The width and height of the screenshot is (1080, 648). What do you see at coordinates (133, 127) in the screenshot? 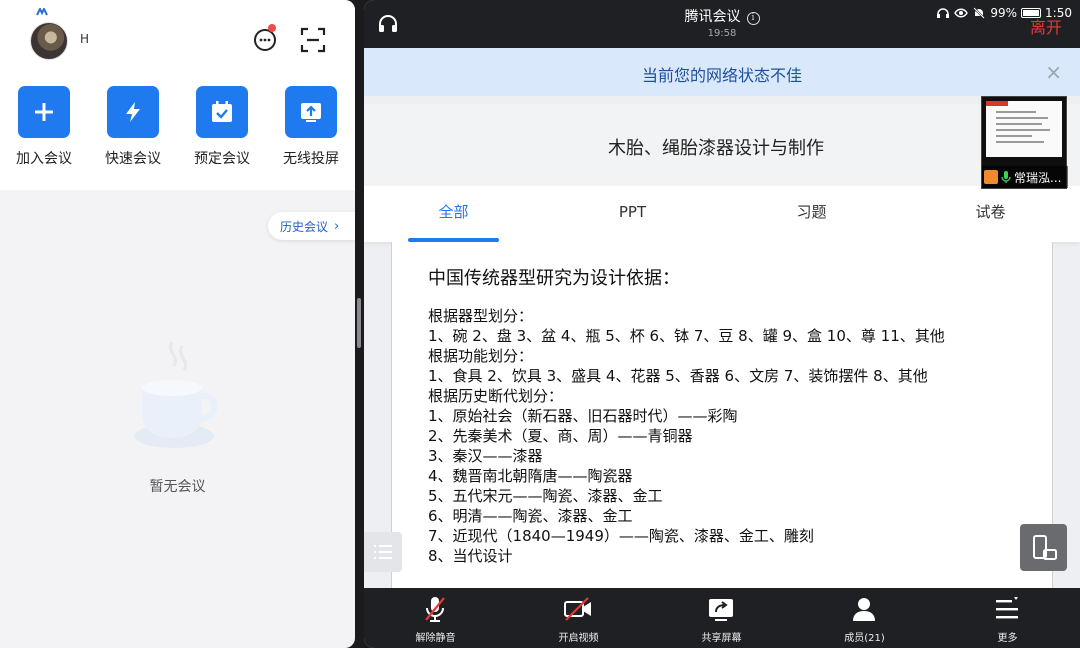
I see `quick-meeting-button: 快速会议` at bounding box center [133, 127].